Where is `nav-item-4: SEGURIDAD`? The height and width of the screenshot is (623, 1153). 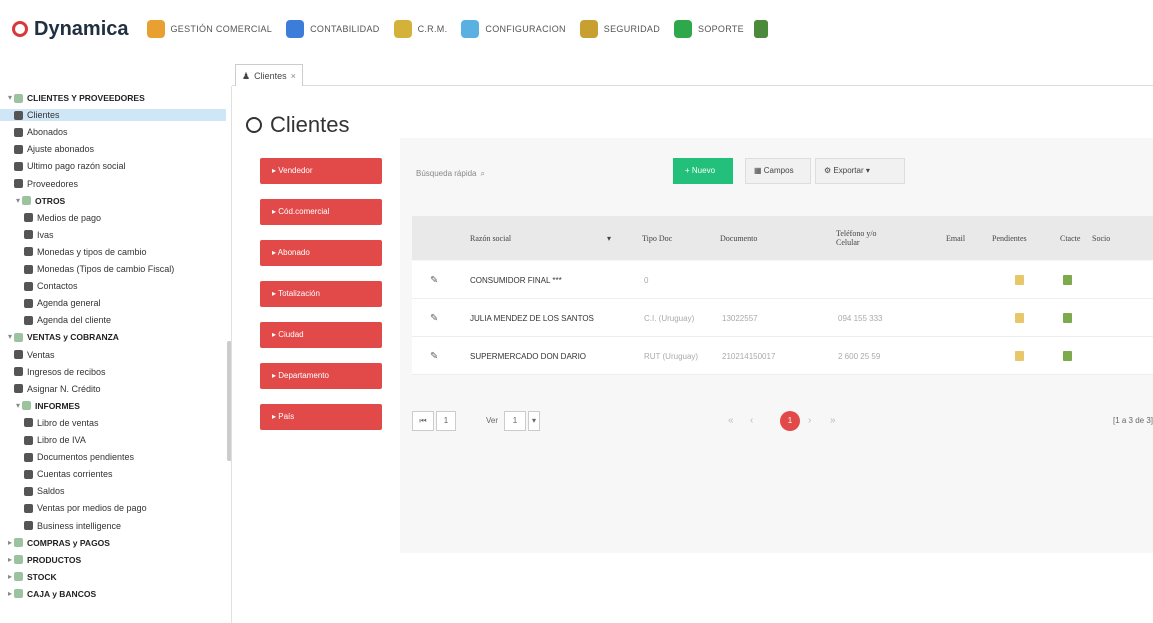 nav-item-4: SEGURIDAD is located at coordinates (619, 29).